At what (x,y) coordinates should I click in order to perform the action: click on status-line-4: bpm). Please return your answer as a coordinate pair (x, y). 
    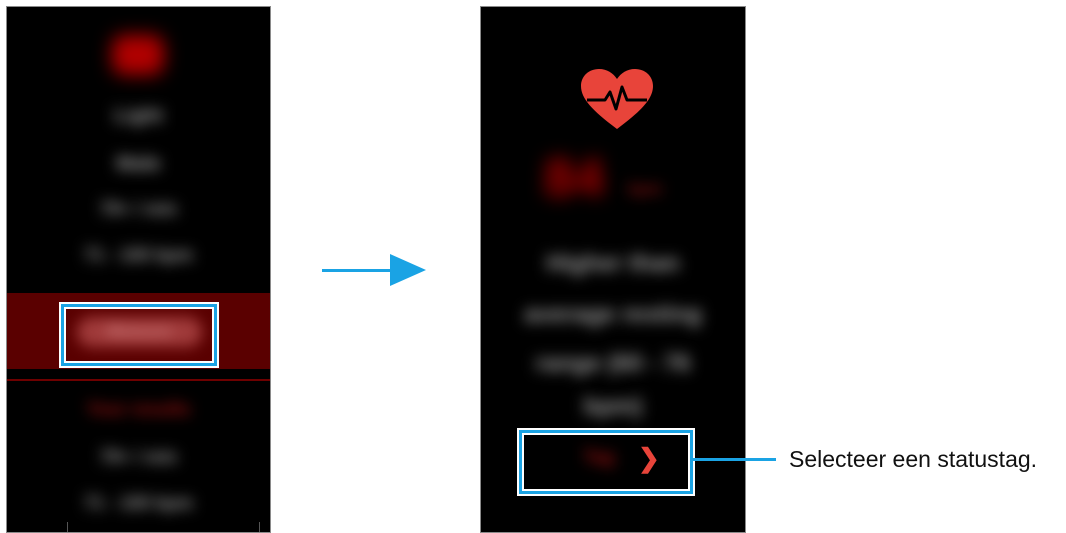
    Looking at the image, I should click on (613, 406).